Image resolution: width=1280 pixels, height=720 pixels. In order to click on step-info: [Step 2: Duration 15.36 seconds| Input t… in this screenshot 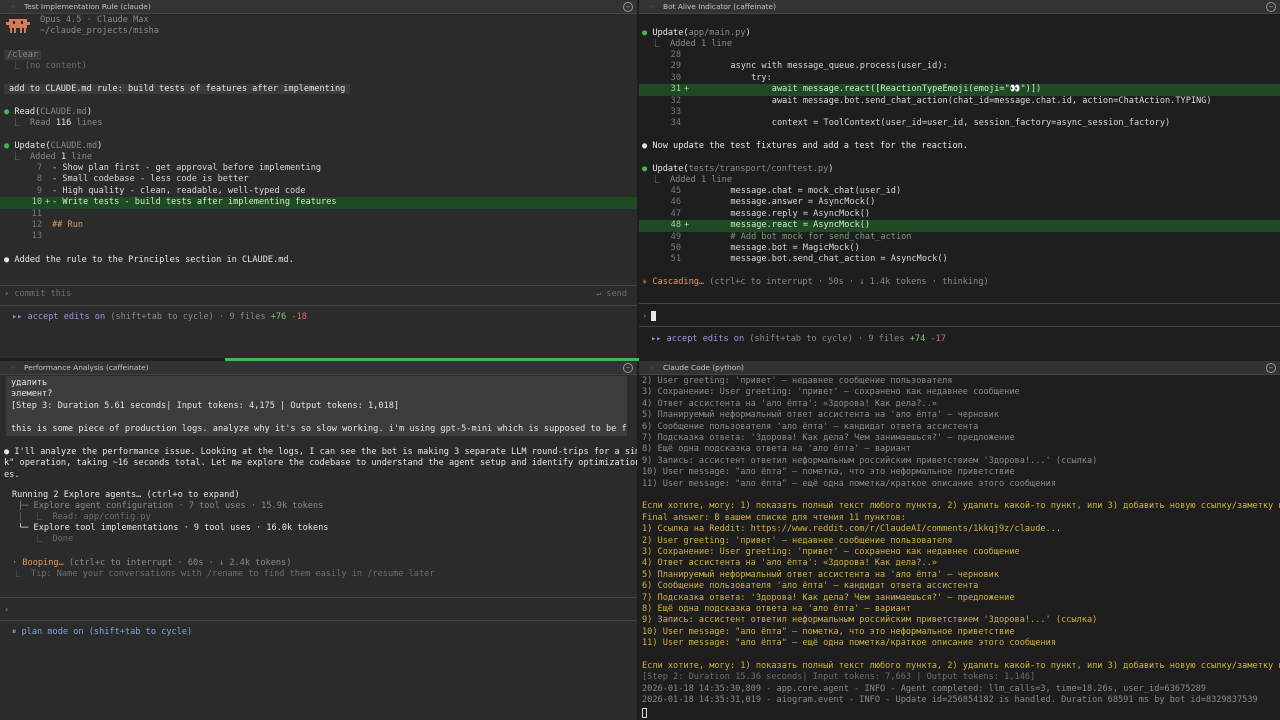, I will do `click(839, 677)`.